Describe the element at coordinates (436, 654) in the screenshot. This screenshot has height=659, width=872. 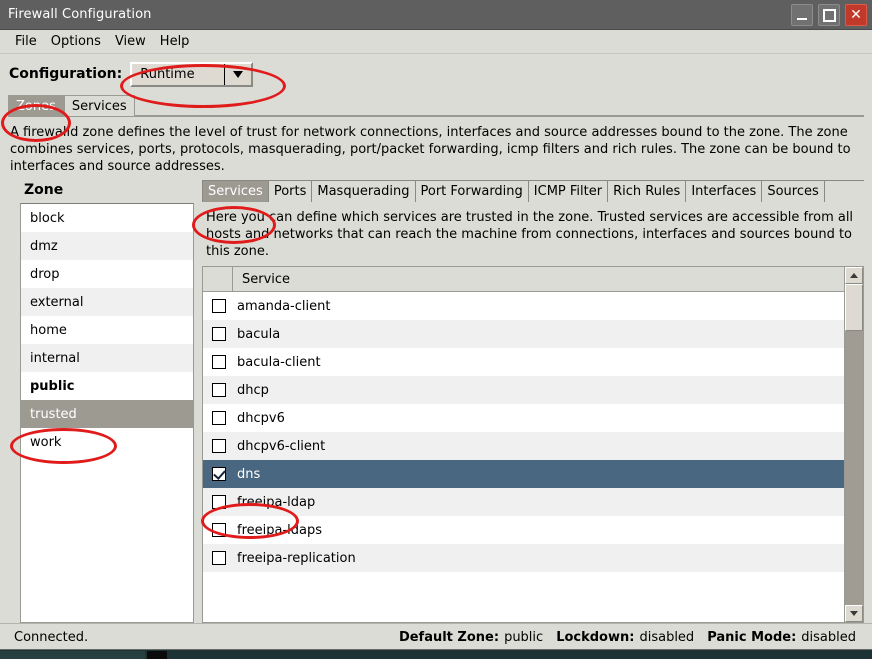
I see `desktop-taskbar` at that location.